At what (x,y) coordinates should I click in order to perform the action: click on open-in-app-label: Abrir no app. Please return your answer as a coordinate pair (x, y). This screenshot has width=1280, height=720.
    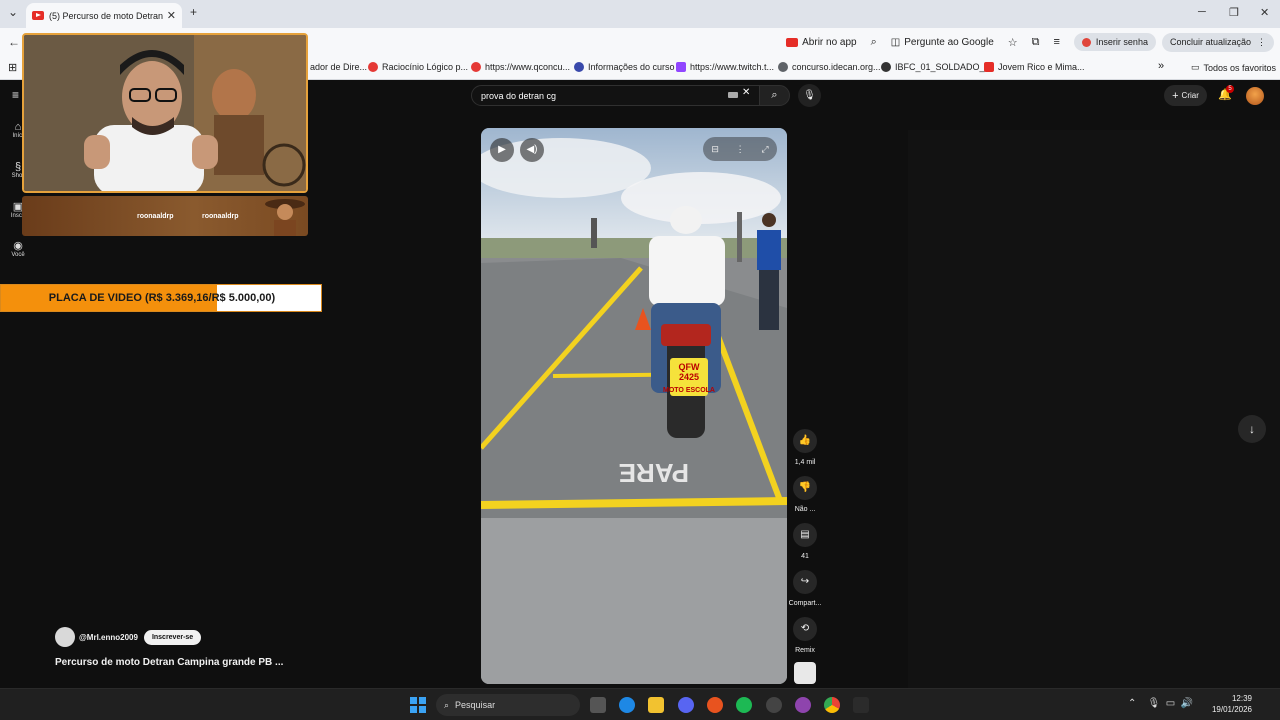
    Looking at the image, I should click on (829, 42).